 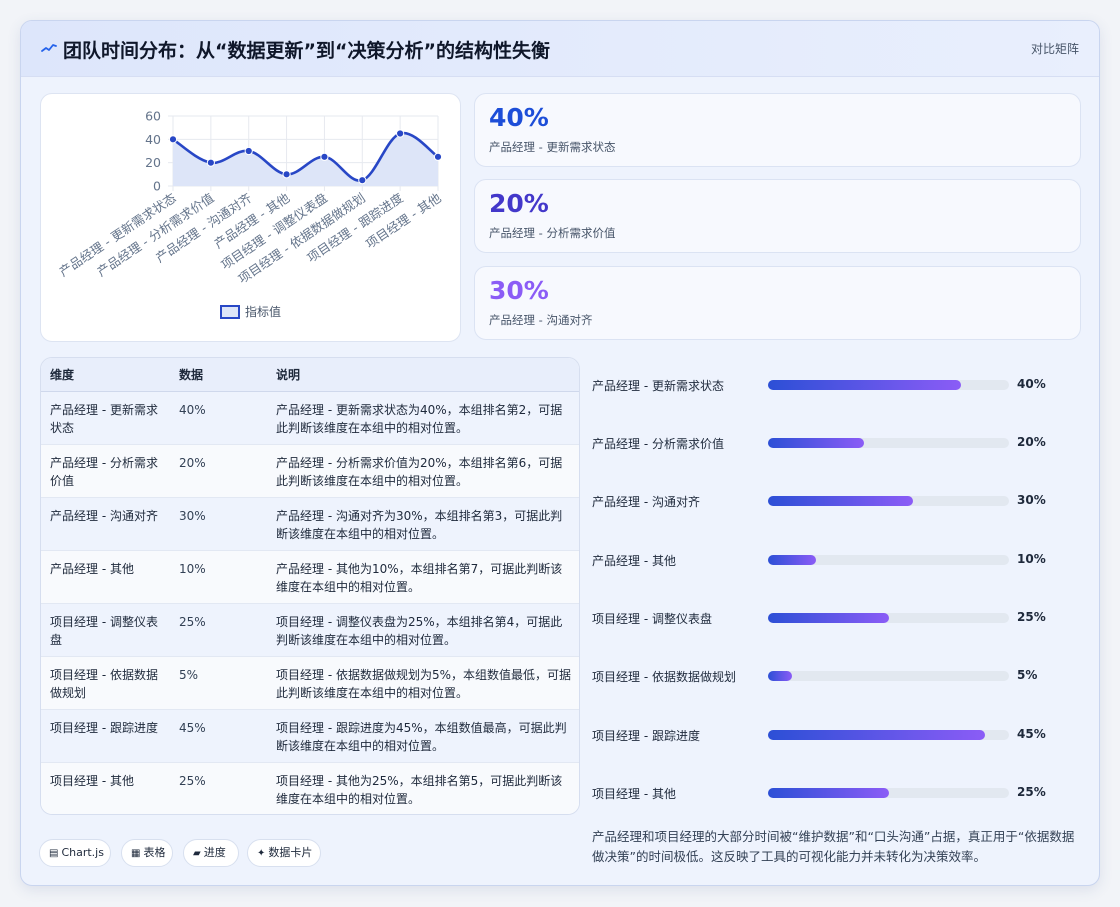 What do you see at coordinates (153, 139) in the screenshot?
I see `y-tick-label: 40` at bounding box center [153, 139].